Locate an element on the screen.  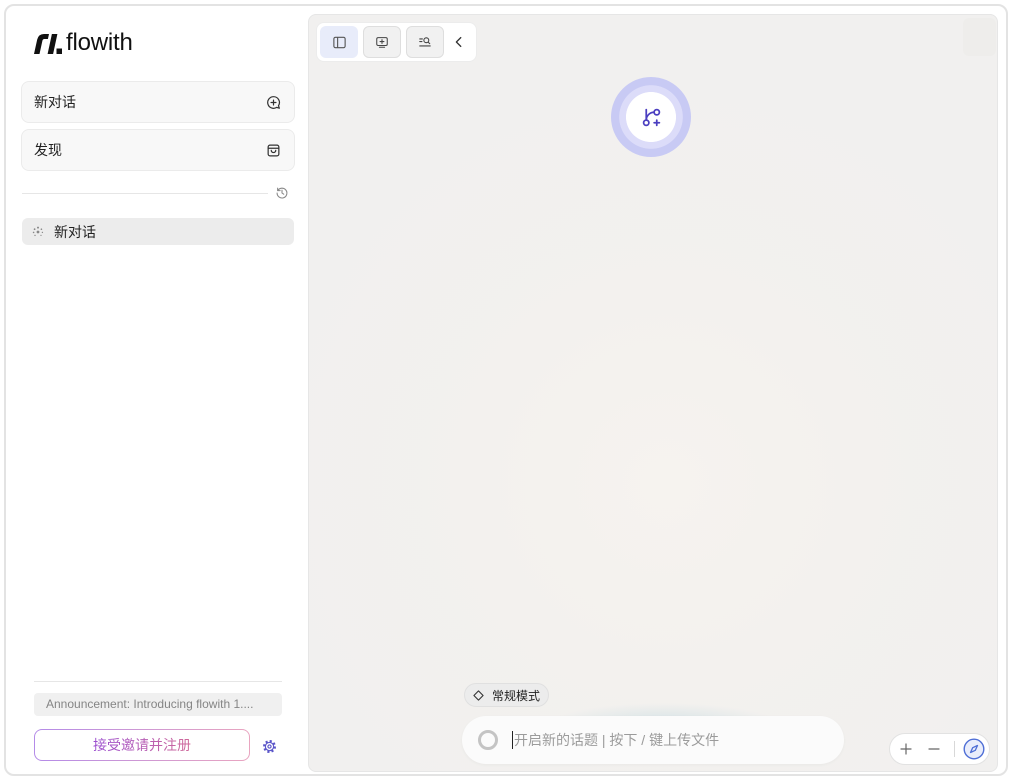
zoom-controls is located at coordinates (939, 749).